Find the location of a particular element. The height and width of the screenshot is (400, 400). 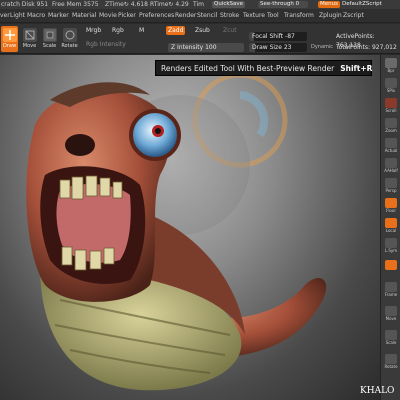

aahalf-button: AAHalf is located at coordinates (391, 166).